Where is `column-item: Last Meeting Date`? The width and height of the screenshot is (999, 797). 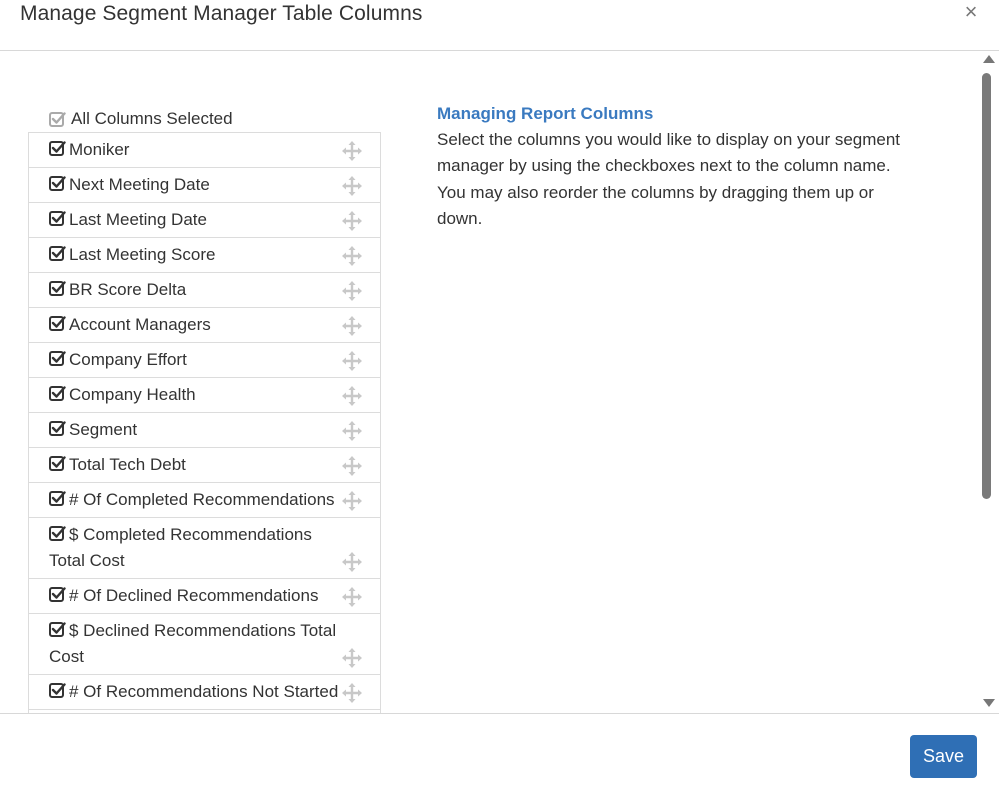 column-item: Last Meeting Date is located at coordinates (204, 219).